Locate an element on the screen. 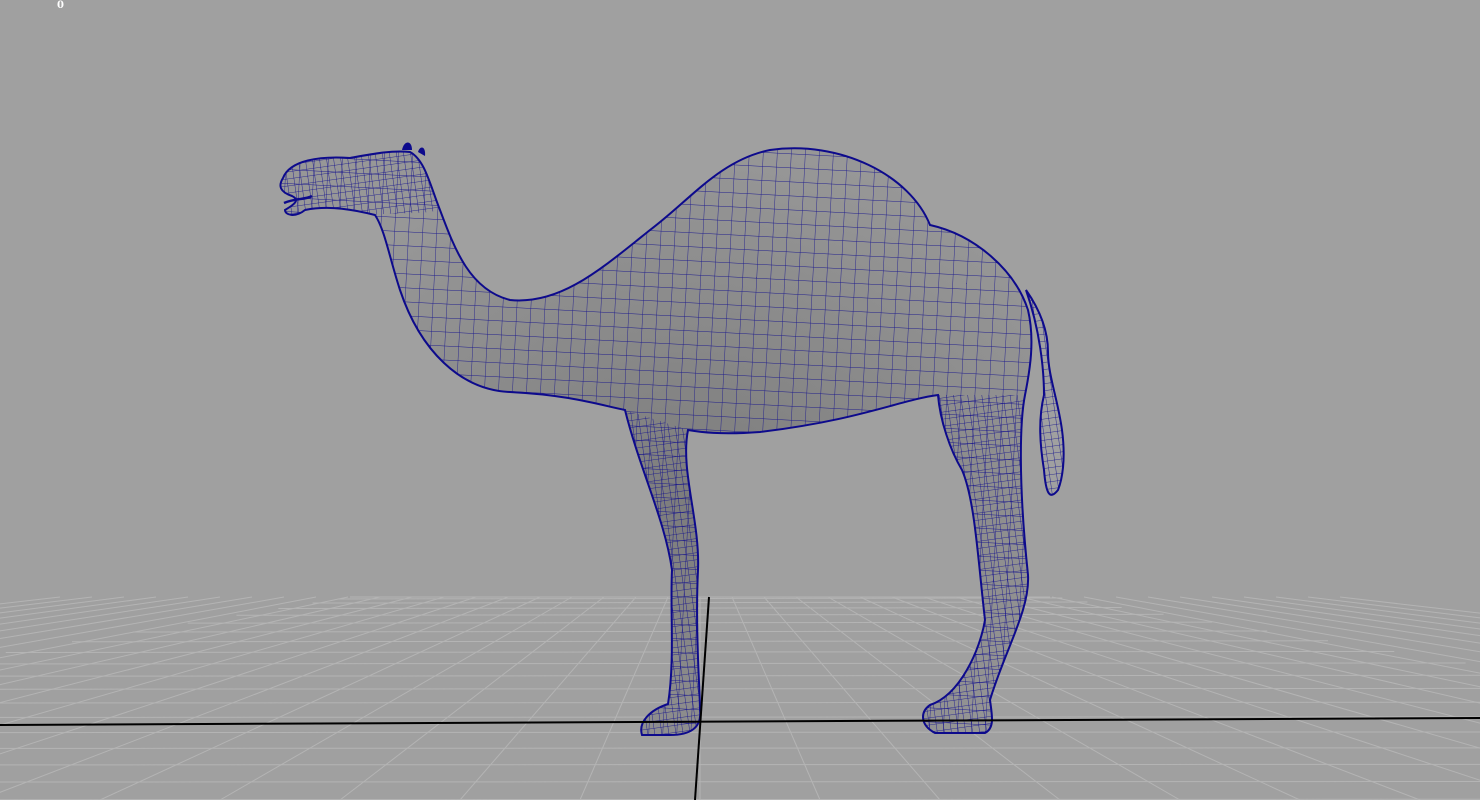  camel-tail is located at coordinates (1045, 392).